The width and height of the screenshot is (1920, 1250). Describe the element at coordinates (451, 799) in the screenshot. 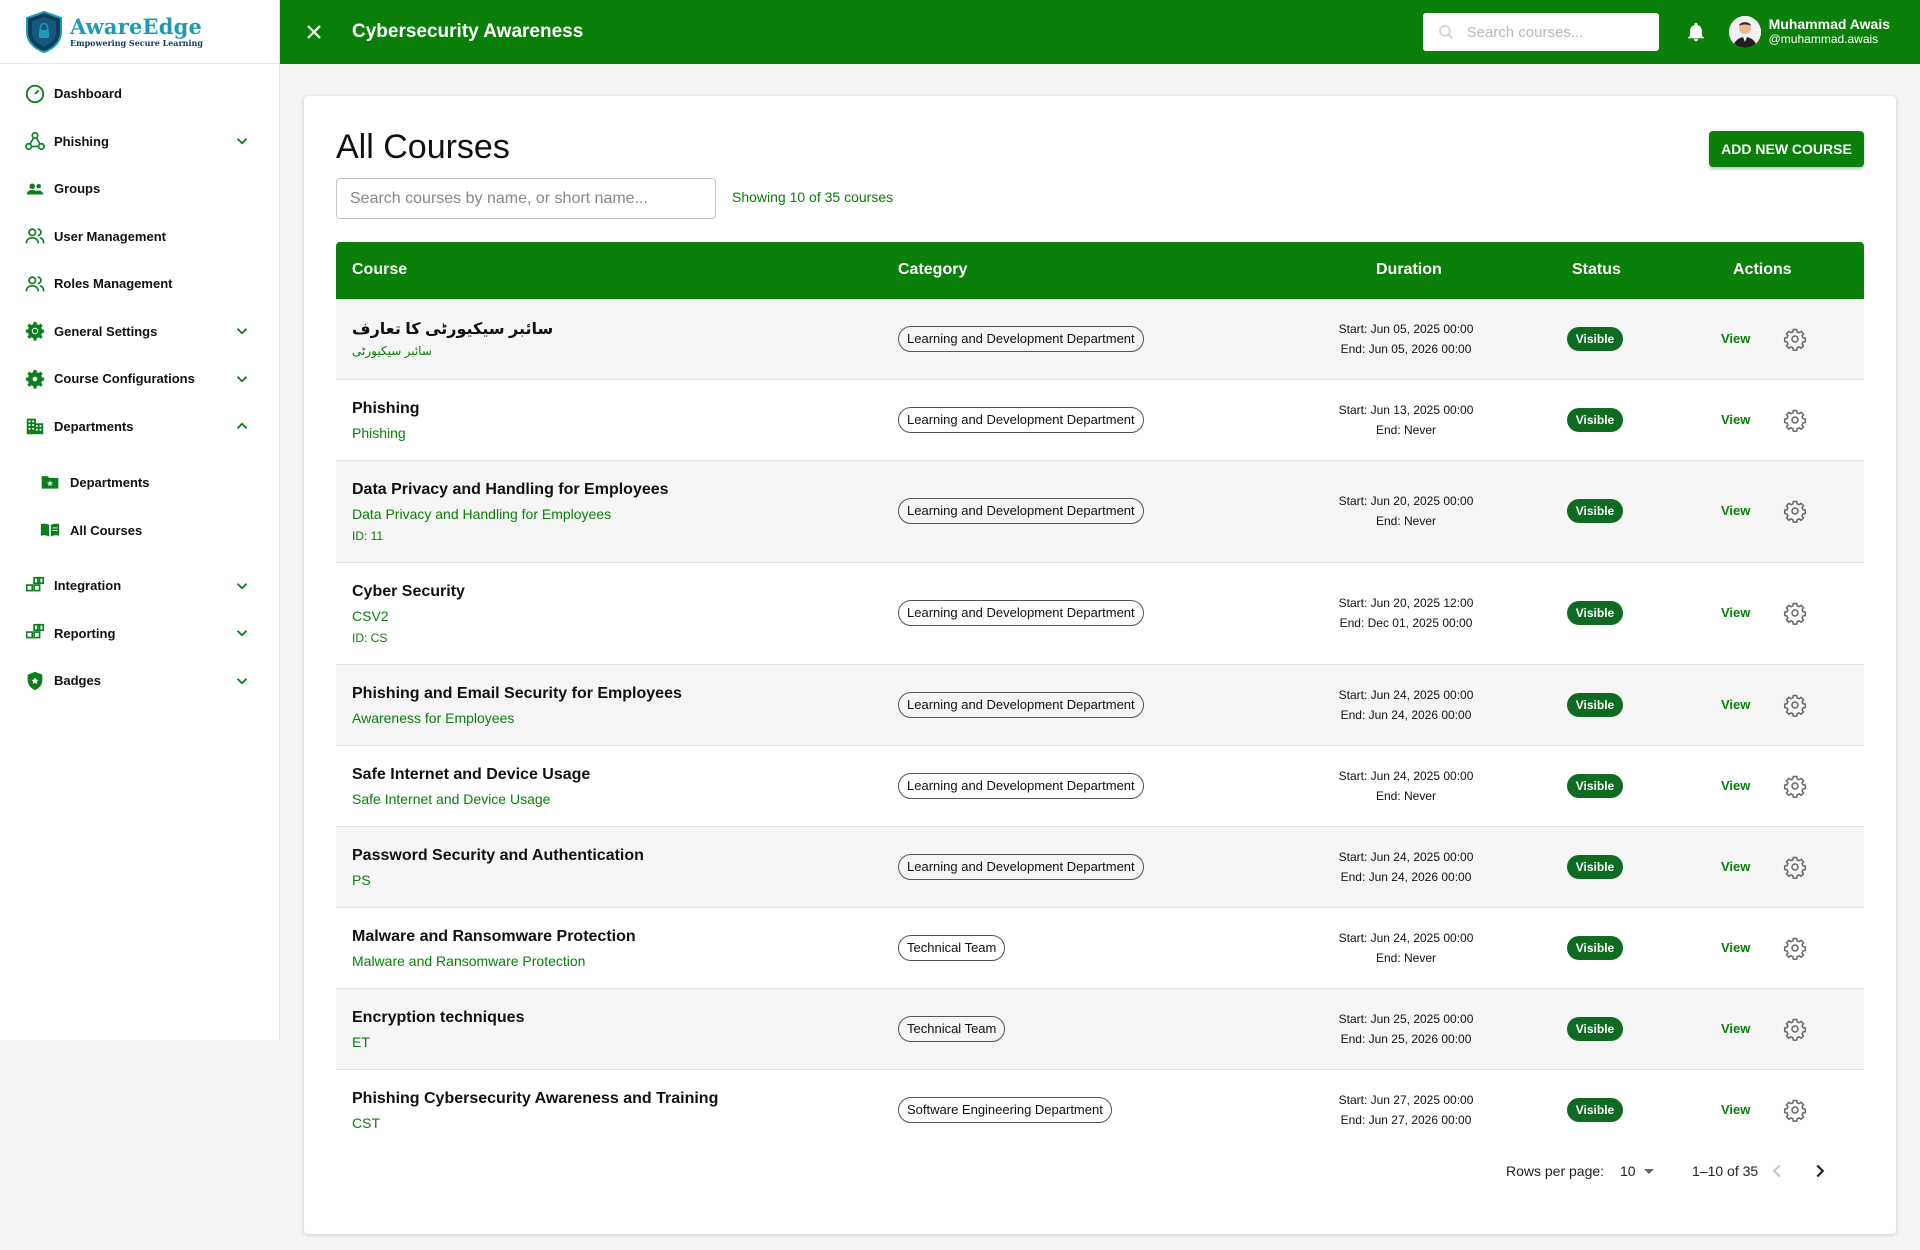

I see `course-short-name: Safe Internet and Device Usage` at that location.